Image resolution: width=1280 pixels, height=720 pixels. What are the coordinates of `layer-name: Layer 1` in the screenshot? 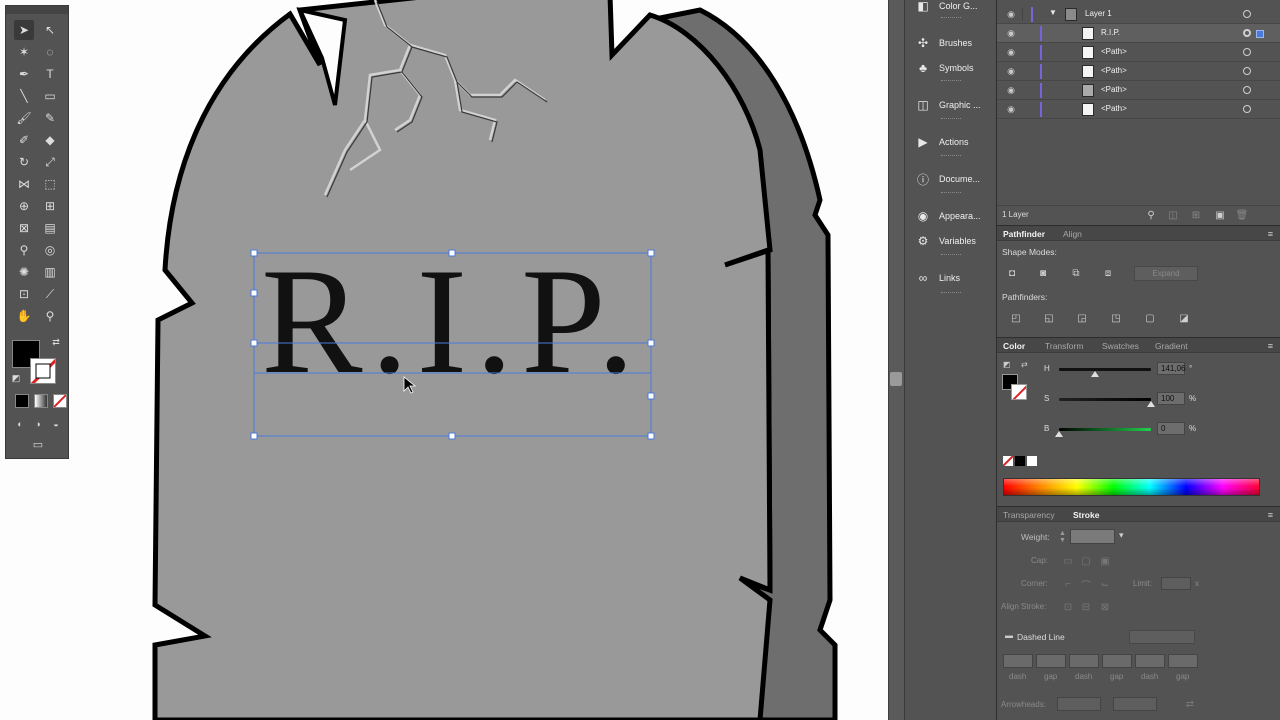 It's located at (1098, 13).